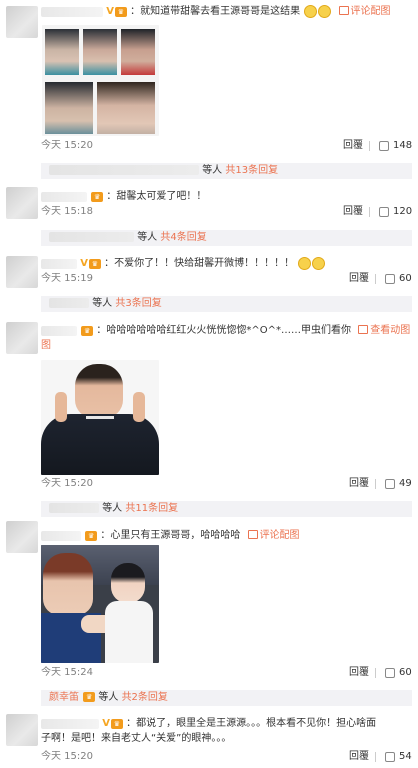  Describe the element at coordinates (226, 509) in the screenshot. I see `sub-replies-bar: 等人 共11条回复` at that location.